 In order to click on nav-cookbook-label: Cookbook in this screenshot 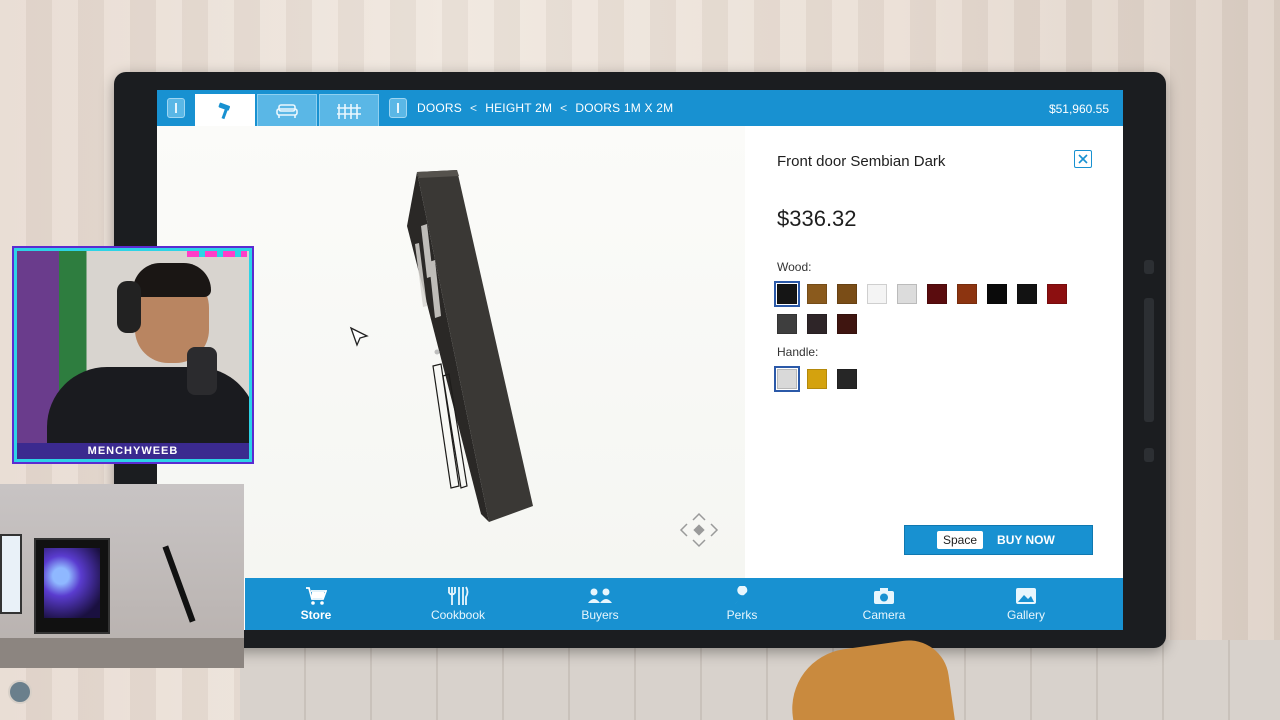, I will do `click(458, 615)`.